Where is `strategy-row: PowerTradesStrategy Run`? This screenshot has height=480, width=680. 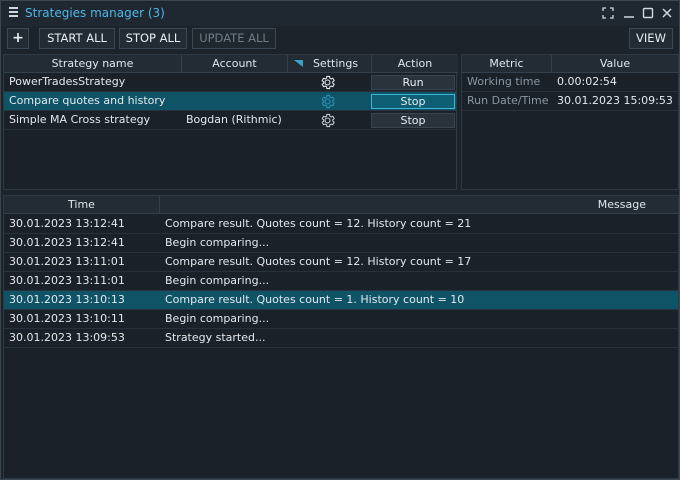
strategy-row: PowerTradesStrategy Run is located at coordinates (230, 82).